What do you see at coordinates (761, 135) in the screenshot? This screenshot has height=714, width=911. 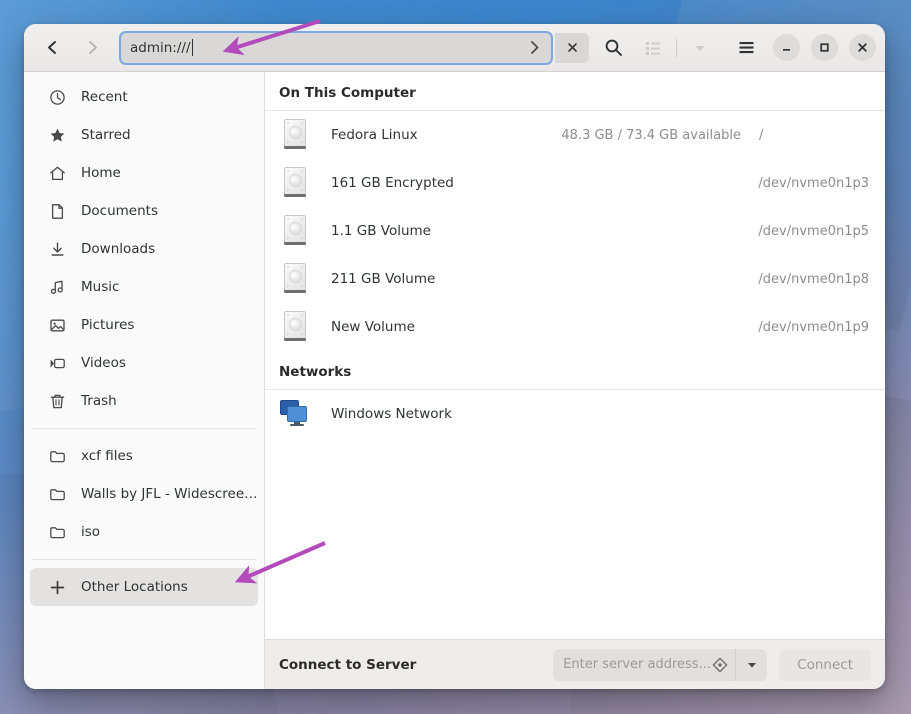 I see `volume-device: /` at bounding box center [761, 135].